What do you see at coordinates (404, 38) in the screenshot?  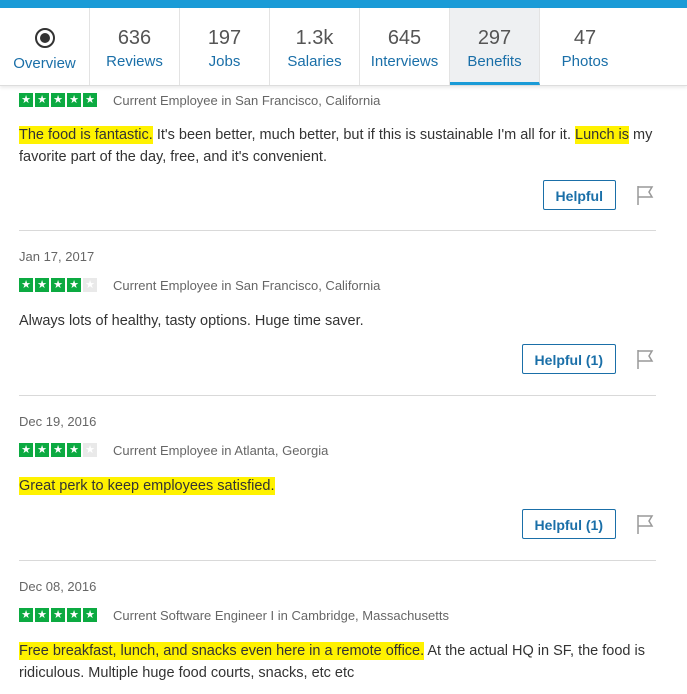 I see `tab-count: 645` at bounding box center [404, 38].